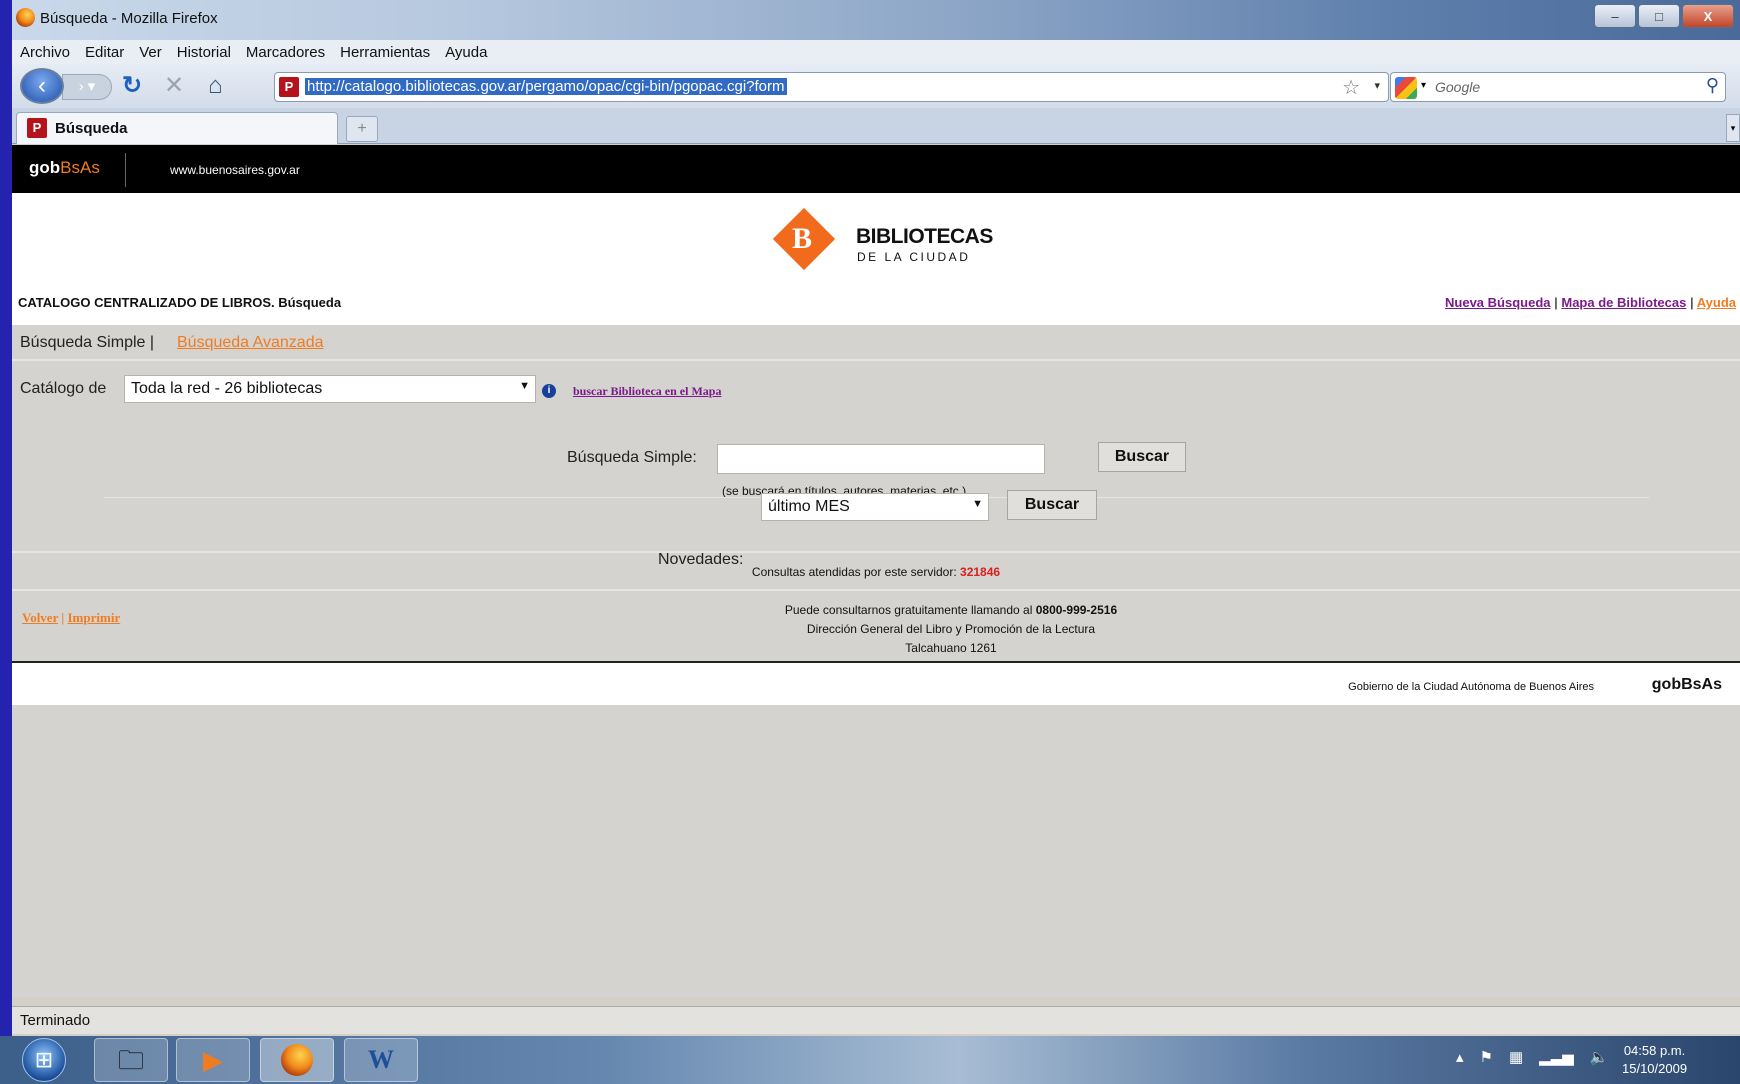 The width and height of the screenshot is (1740, 1084). What do you see at coordinates (1532, 1057) in the screenshot?
I see `system-tray: ▴ ⚑ ▦ ▂▃▅ 🔈` at bounding box center [1532, 1057].